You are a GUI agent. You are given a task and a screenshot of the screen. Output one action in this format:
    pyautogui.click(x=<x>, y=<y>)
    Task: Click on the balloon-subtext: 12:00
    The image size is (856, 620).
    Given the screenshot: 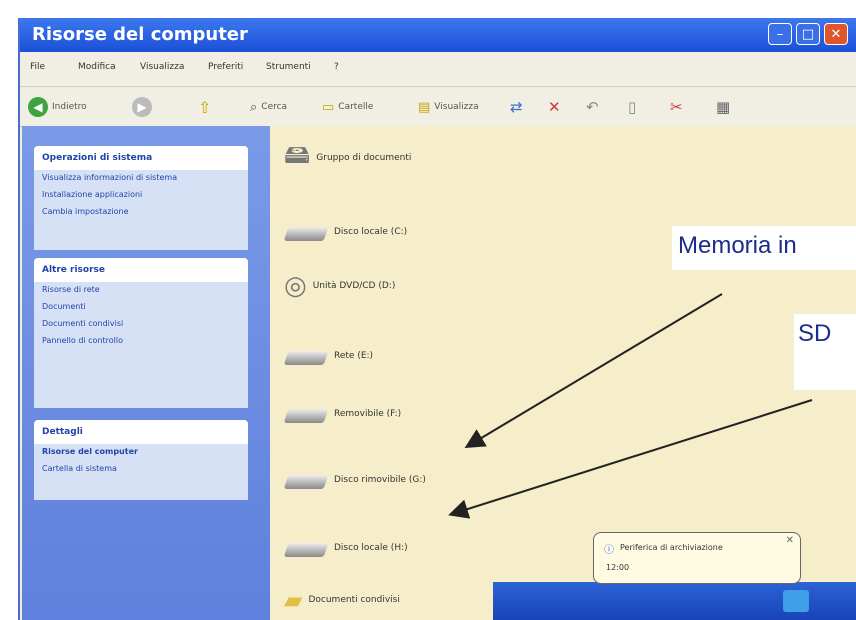 What is the action you would take?
    pyautogui.click(x=618, y=567)
    